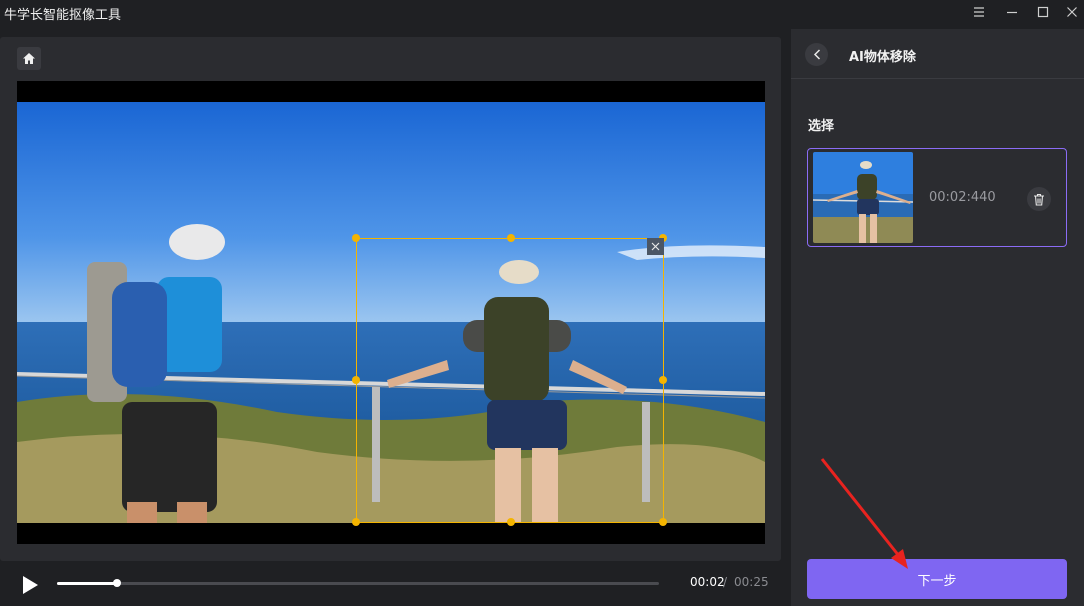  Describe the element at coordinates (542, 13) in the screenshot. I see `title-bar: 牛学长智能抠像工具` at that location.